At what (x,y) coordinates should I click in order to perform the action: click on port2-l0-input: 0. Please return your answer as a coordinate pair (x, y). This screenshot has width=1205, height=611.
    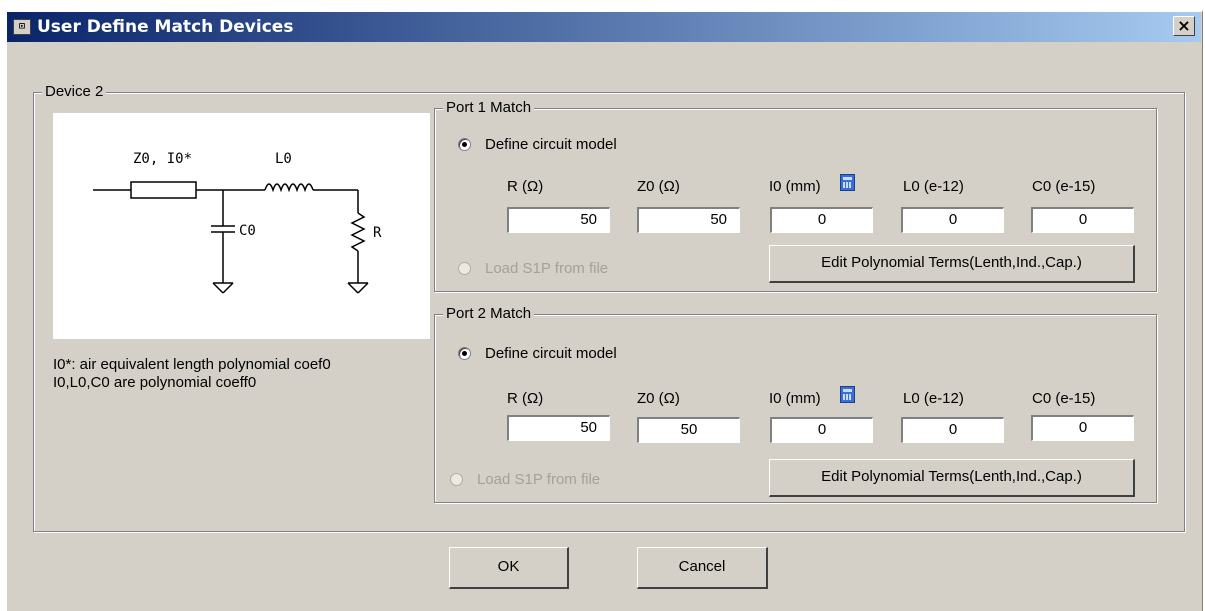
    Looking at the image, I should click on (952, 430).